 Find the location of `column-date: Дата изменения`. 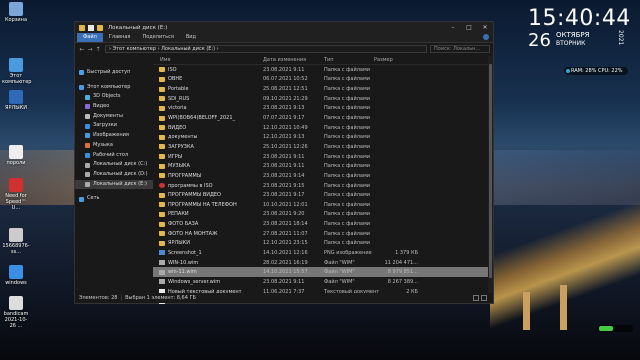

column-date: Дата изменения is located at coordinates (293, 60).